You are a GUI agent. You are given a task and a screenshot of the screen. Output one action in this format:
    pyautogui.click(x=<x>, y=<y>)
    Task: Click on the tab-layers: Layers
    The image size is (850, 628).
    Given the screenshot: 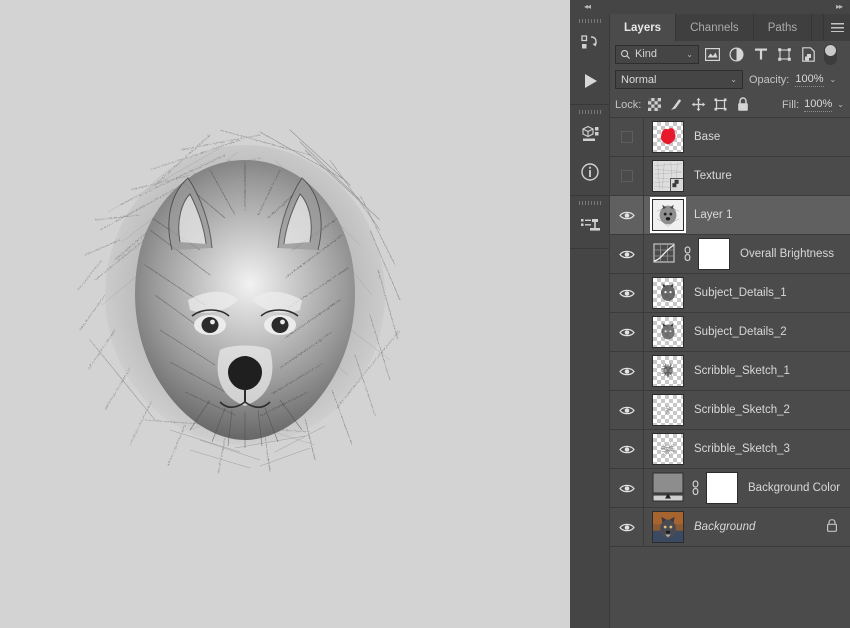 What is the action you would take?
    pyautogui.click(x=643, y=27)
    